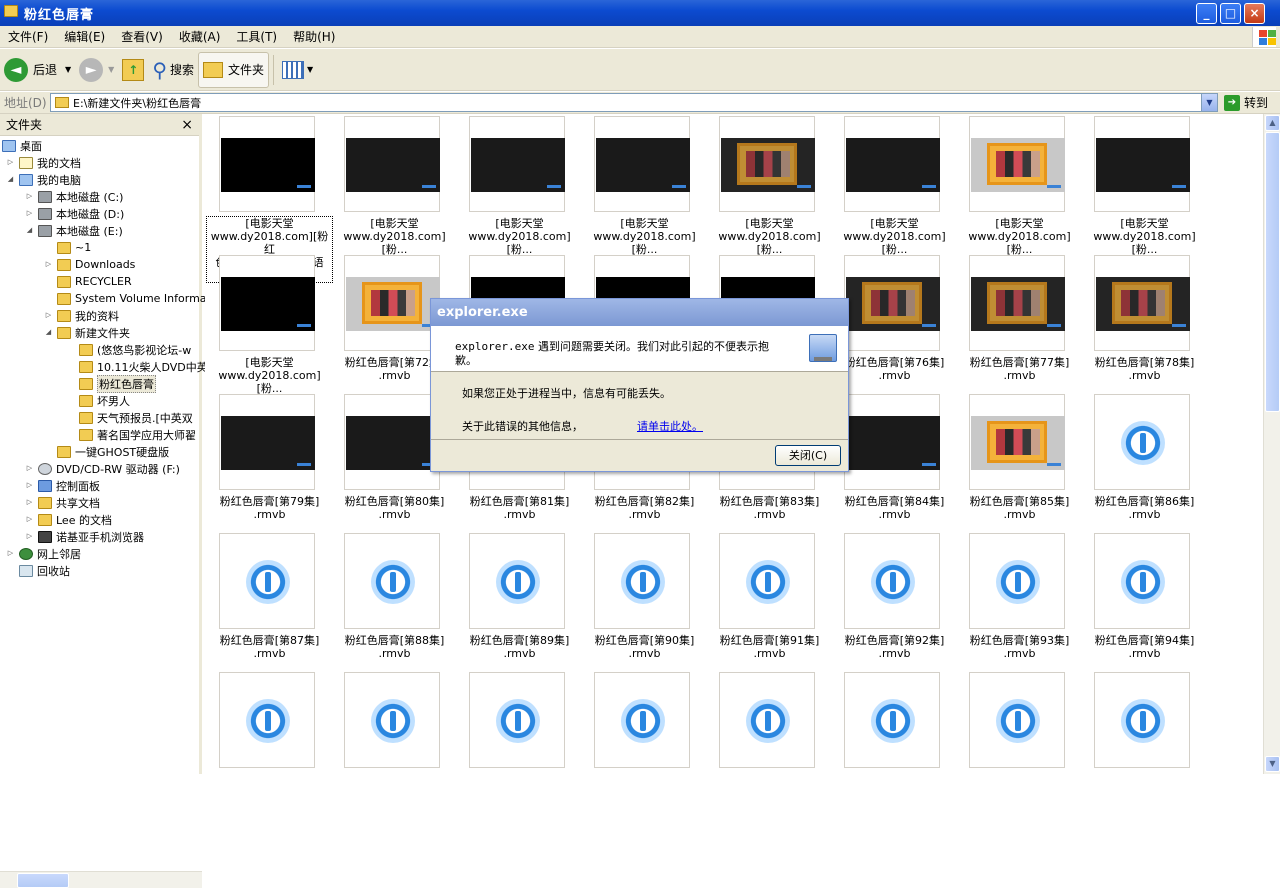 The height and width of the screenshot is (888, 1280). Describe the element at coordinates (84, 536) in the screenshot. I see `tree-item-nokia-browser: ▷ 诺基亚手机浏览器` at that location.